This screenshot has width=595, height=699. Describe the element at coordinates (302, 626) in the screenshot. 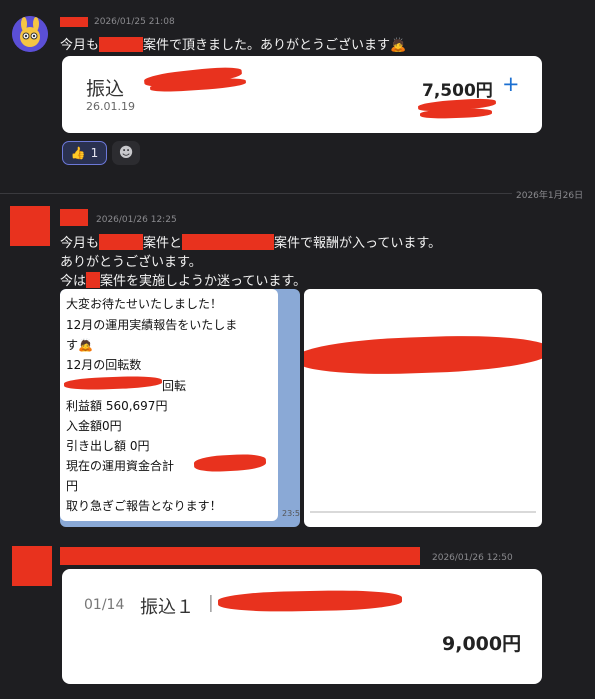

I see `transfer-card: 01/14 振込１ | 9,000円` at that location.